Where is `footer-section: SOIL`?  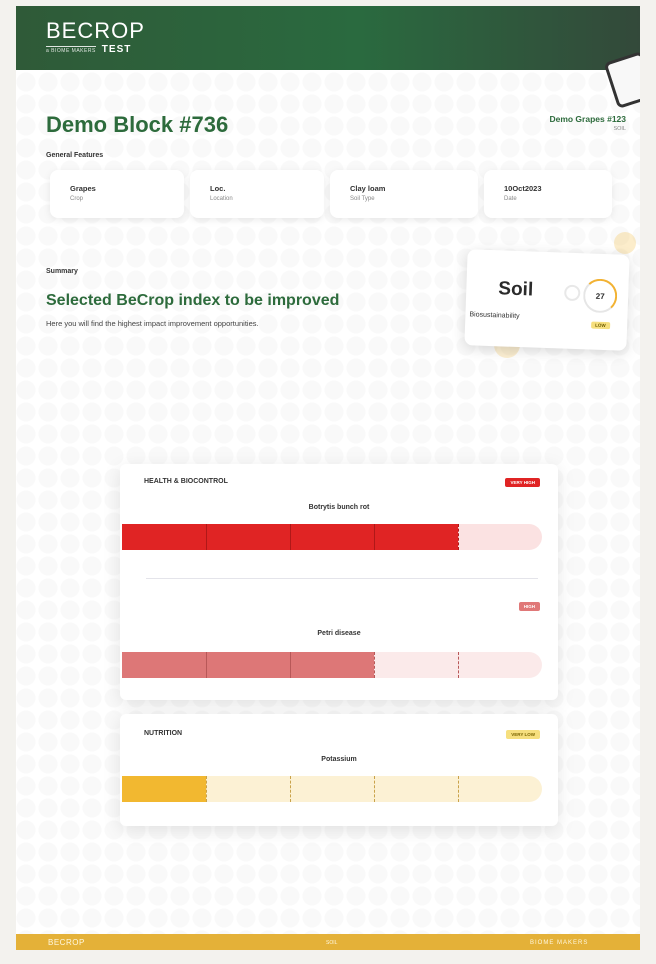
footer-section: SOIL is located at coordinates (332, 943).